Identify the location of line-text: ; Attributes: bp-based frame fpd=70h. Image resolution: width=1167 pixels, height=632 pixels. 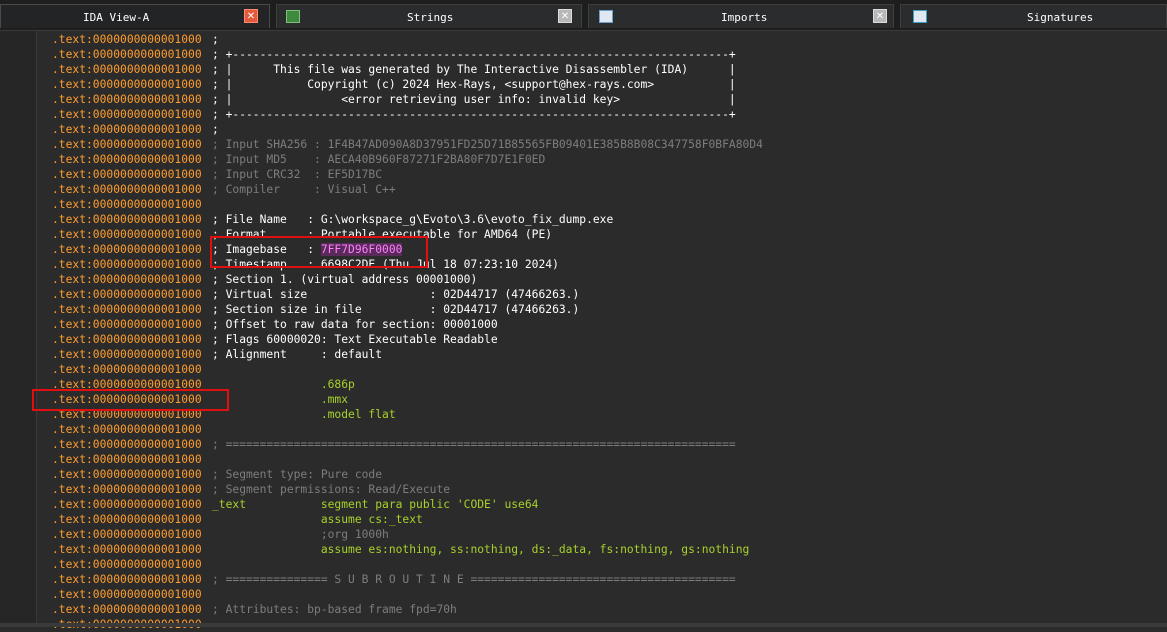
(334, 609).